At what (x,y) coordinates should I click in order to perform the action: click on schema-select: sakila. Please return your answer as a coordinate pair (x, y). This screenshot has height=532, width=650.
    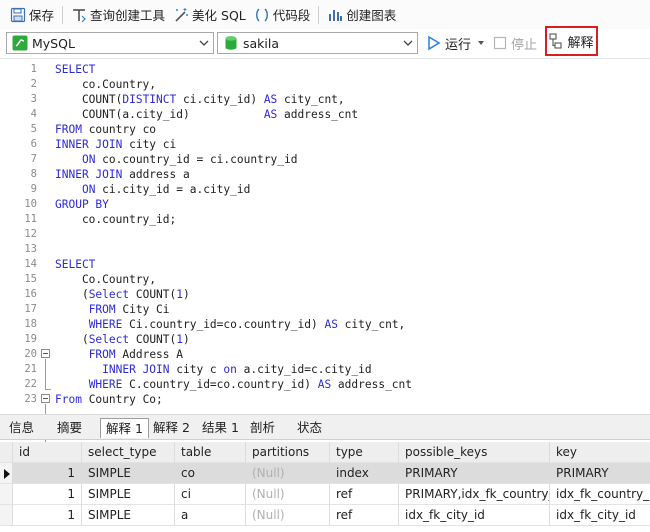
    Looking at the image, I should click on (317, 43).